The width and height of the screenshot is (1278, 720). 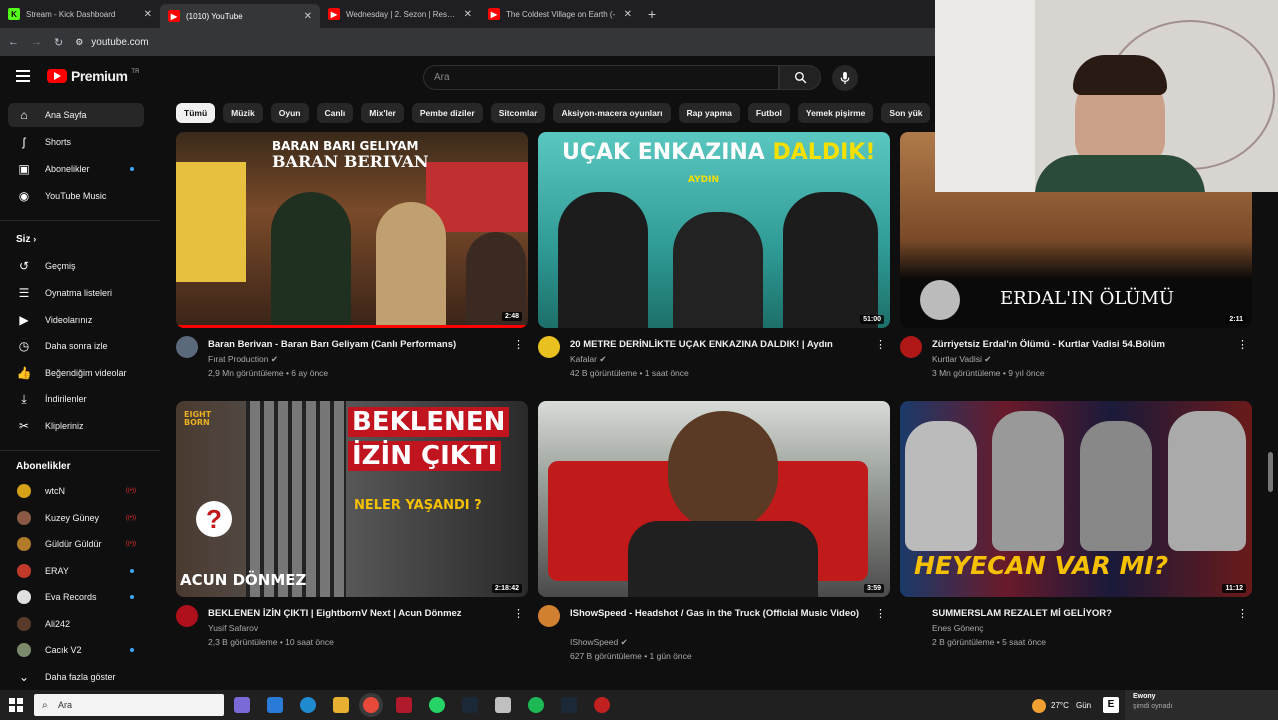 What do you see at coordinates (240, 16) in the screenshot?
I see `browser-tab-active: ▶ (1010) YouTube ✕` at bounding box center [240, 16].